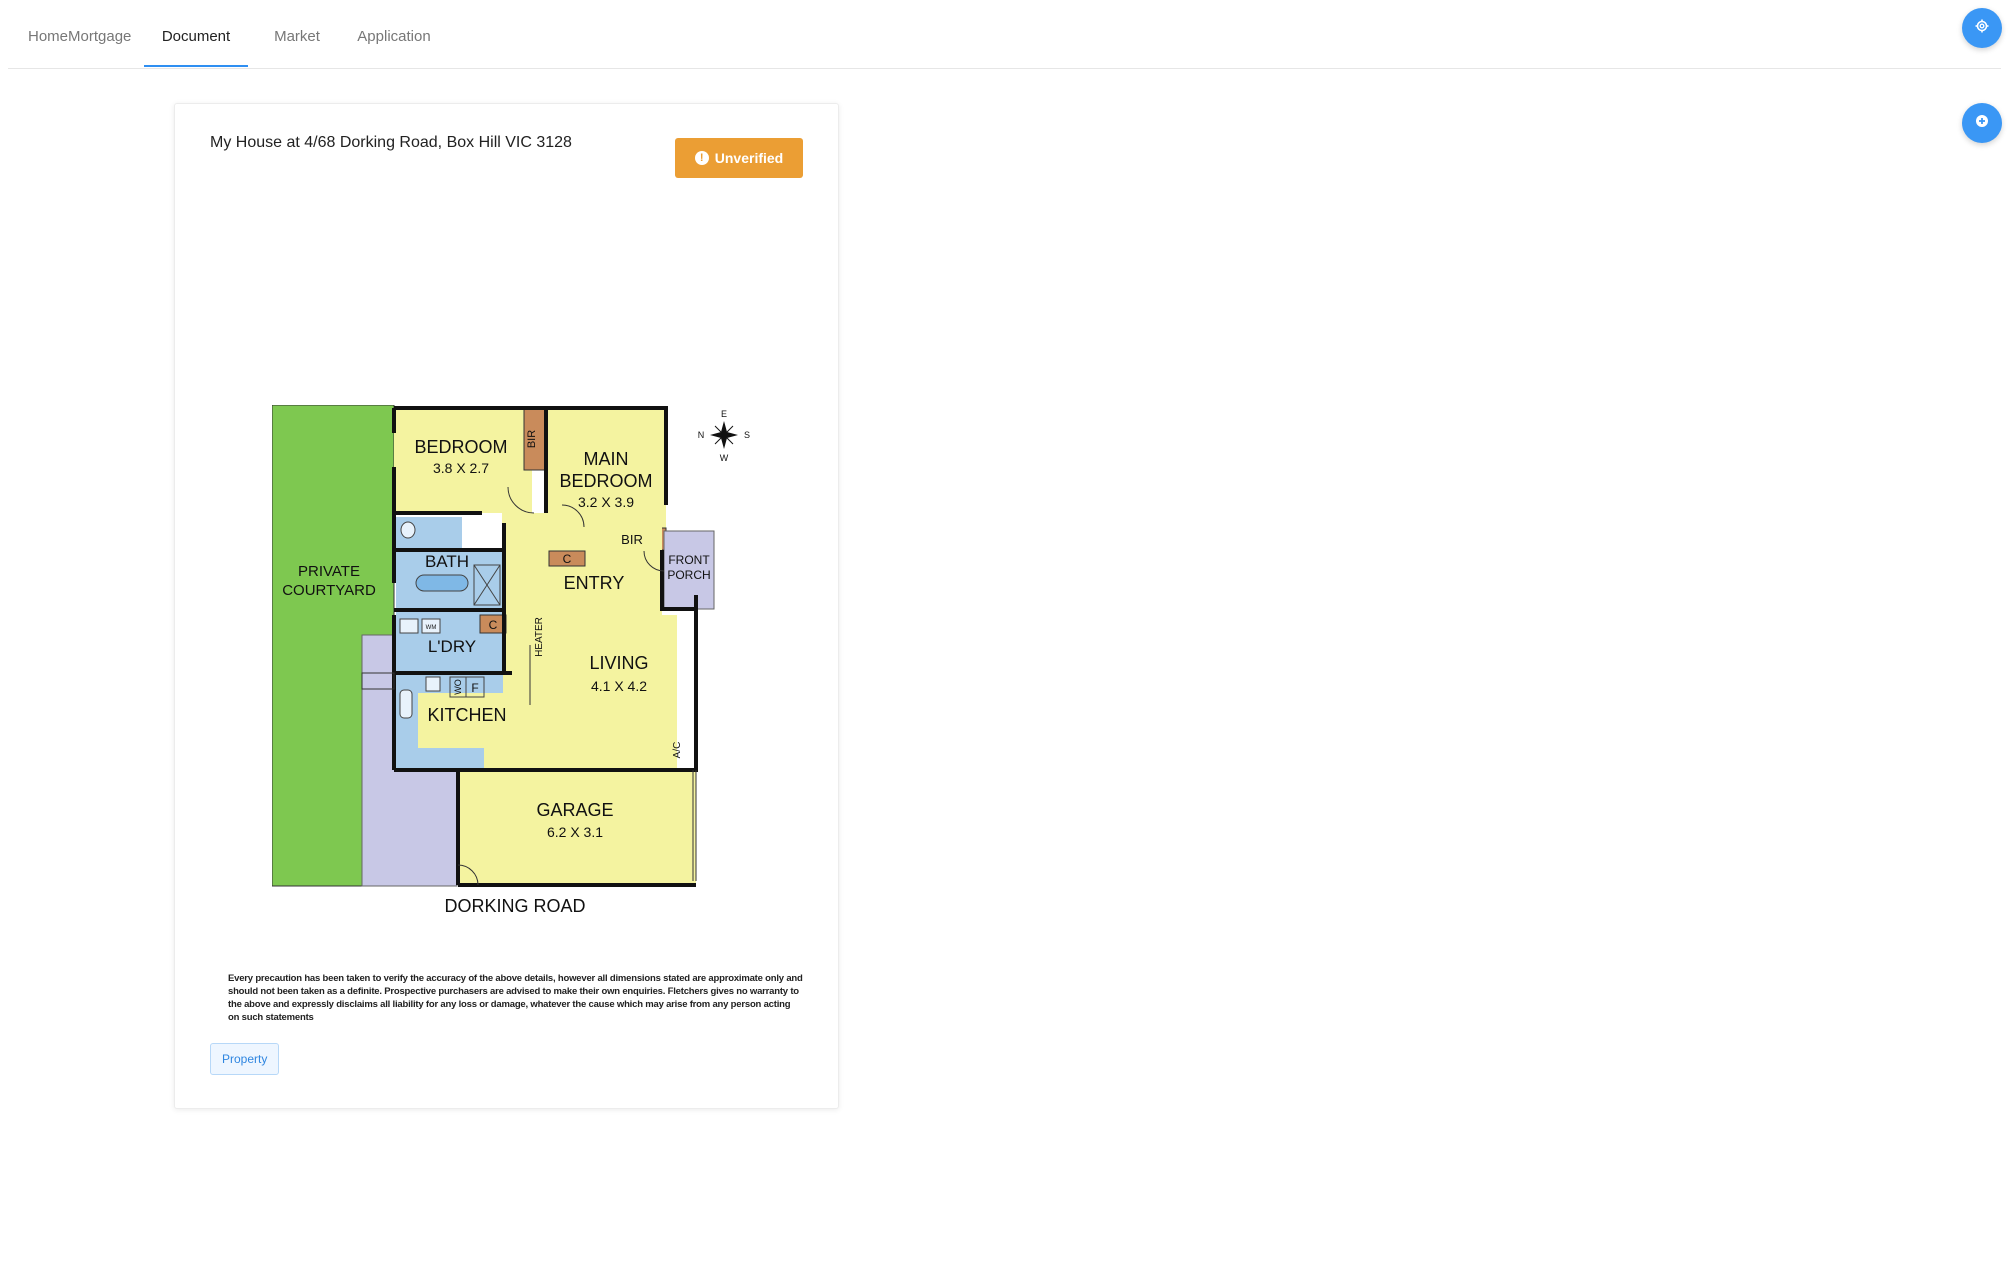 Image resolution: width=2010 pixels, height=1263 pixels. I want to click on room-label: ENTRY, so click(594, 583).